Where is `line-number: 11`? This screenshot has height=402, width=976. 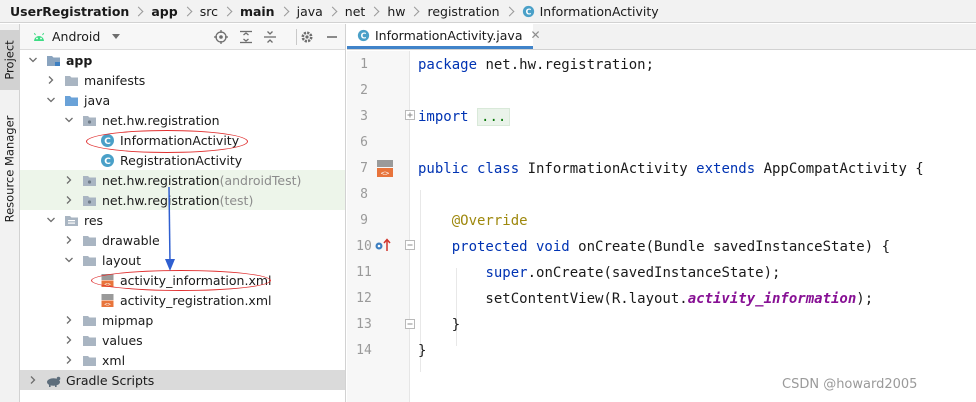
line-number: 11 is located at coordinates (364, 272).